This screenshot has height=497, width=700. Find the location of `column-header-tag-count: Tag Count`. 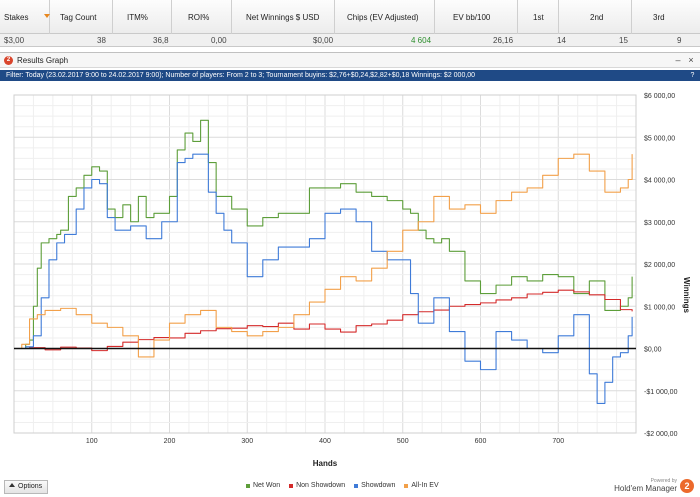

column-header-tag-count: Tag Count is located at coordinates (81, 17).